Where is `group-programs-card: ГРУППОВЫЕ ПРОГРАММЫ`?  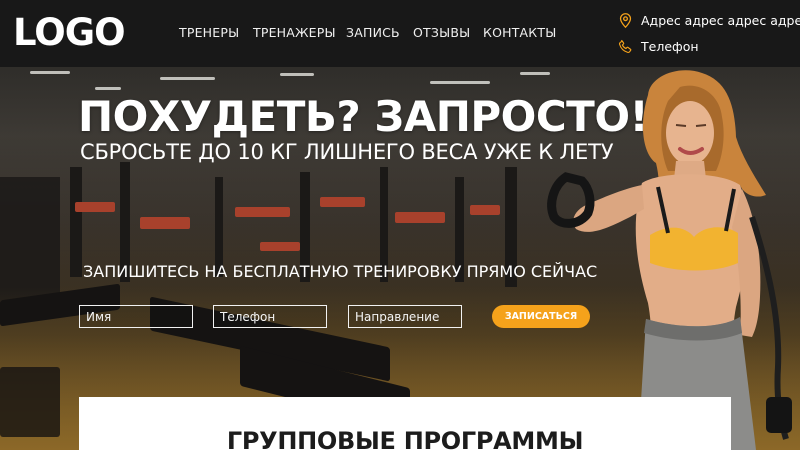 group-programs-card: ГРУППОВЫЕ ПРОГРАММЫ is located at coordinates (405, 423).